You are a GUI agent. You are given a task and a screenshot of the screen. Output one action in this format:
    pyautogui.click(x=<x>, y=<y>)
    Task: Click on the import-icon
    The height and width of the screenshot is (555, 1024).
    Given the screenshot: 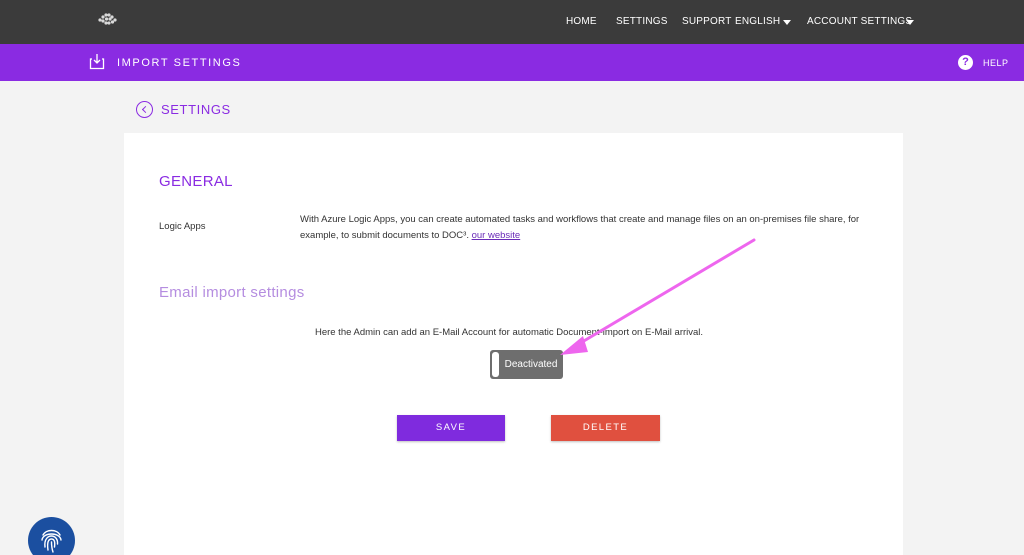 What is the action you would take?
    pyautogui.click(x=97, y=62)
    